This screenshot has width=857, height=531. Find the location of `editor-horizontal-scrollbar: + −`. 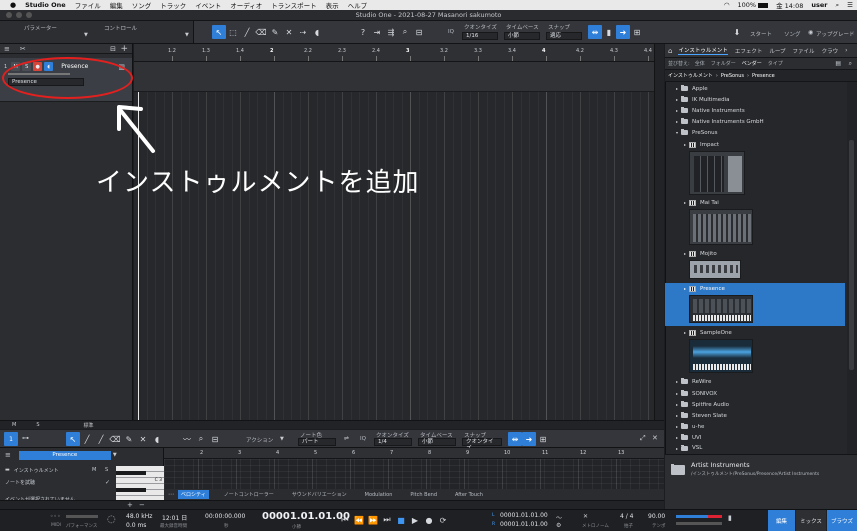

editor-horizontal-scrollbar: + − is located at coordinates (332, 504).